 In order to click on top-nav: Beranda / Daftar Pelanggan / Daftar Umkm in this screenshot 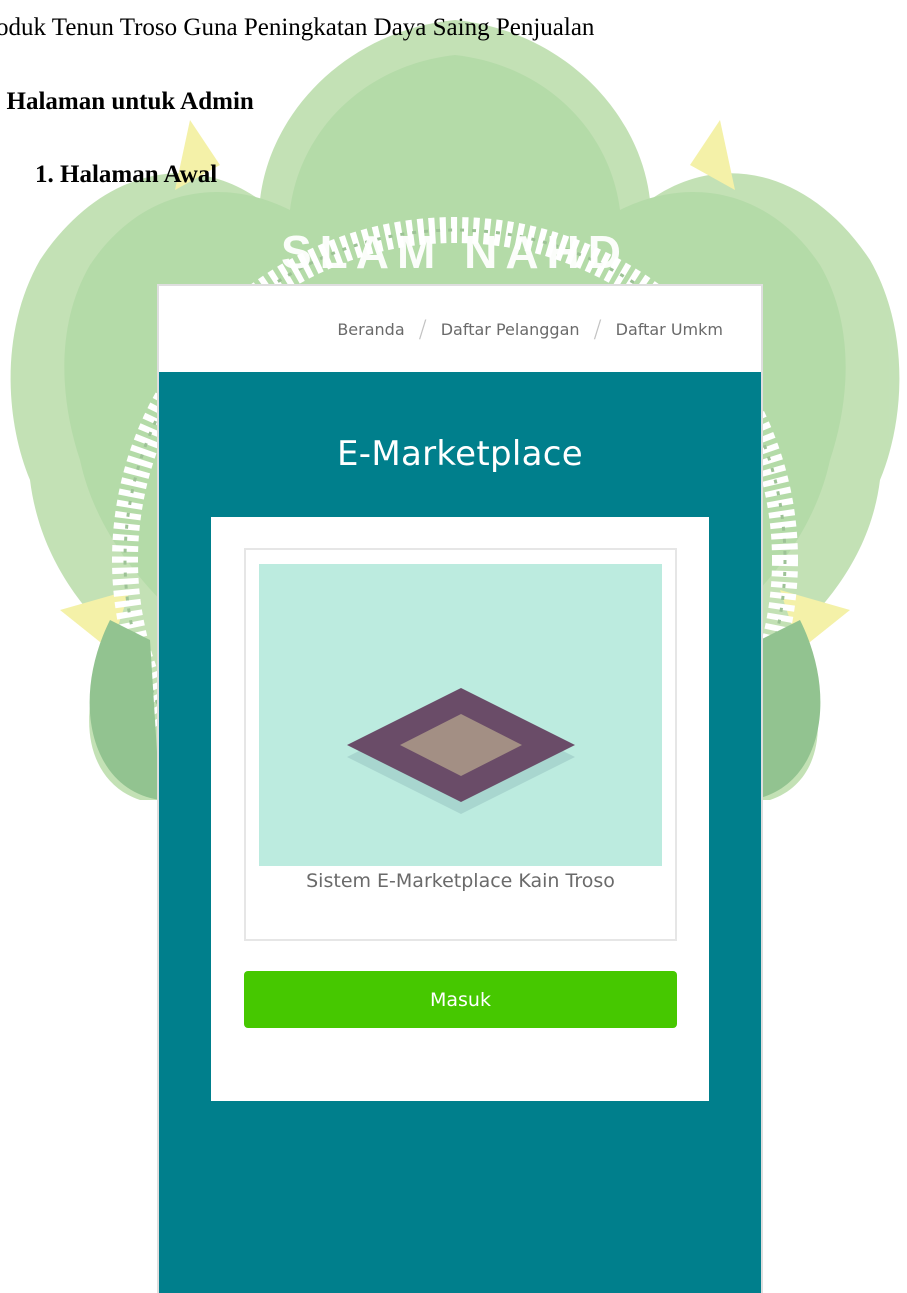, I will do `click(460, 329)`.